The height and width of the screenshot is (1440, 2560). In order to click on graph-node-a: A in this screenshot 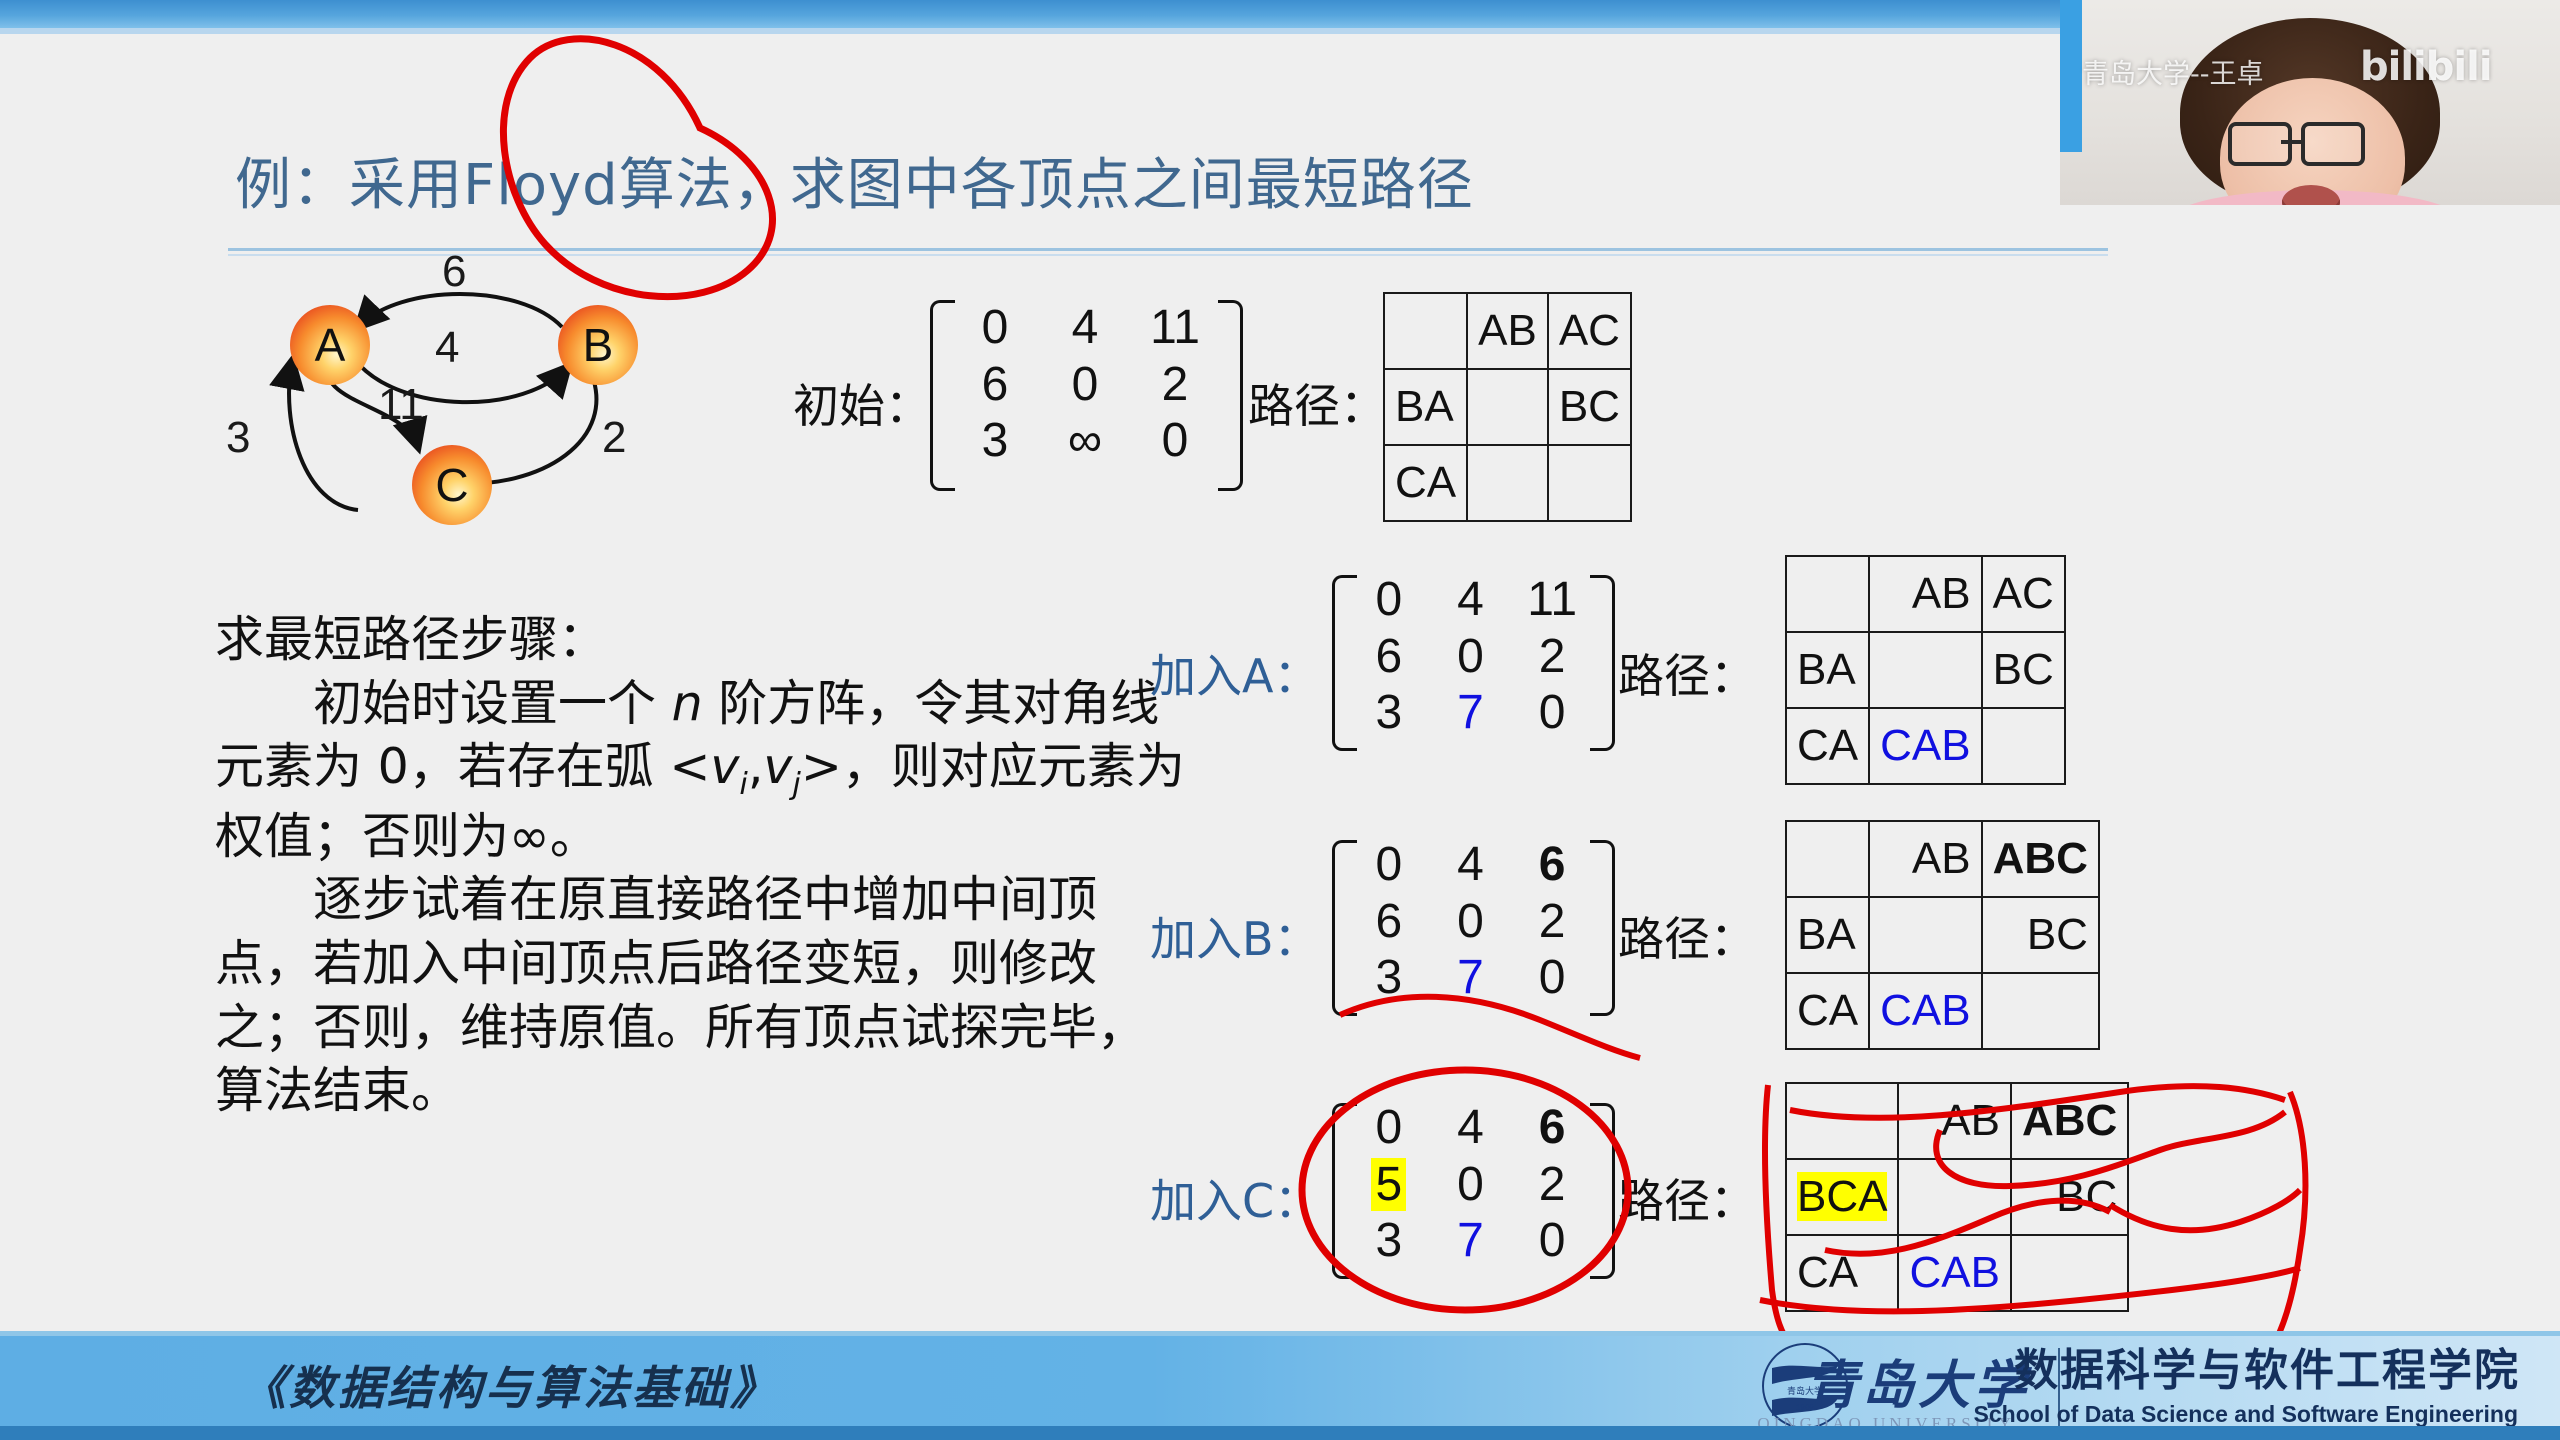, I will do `click(330, 345)`.